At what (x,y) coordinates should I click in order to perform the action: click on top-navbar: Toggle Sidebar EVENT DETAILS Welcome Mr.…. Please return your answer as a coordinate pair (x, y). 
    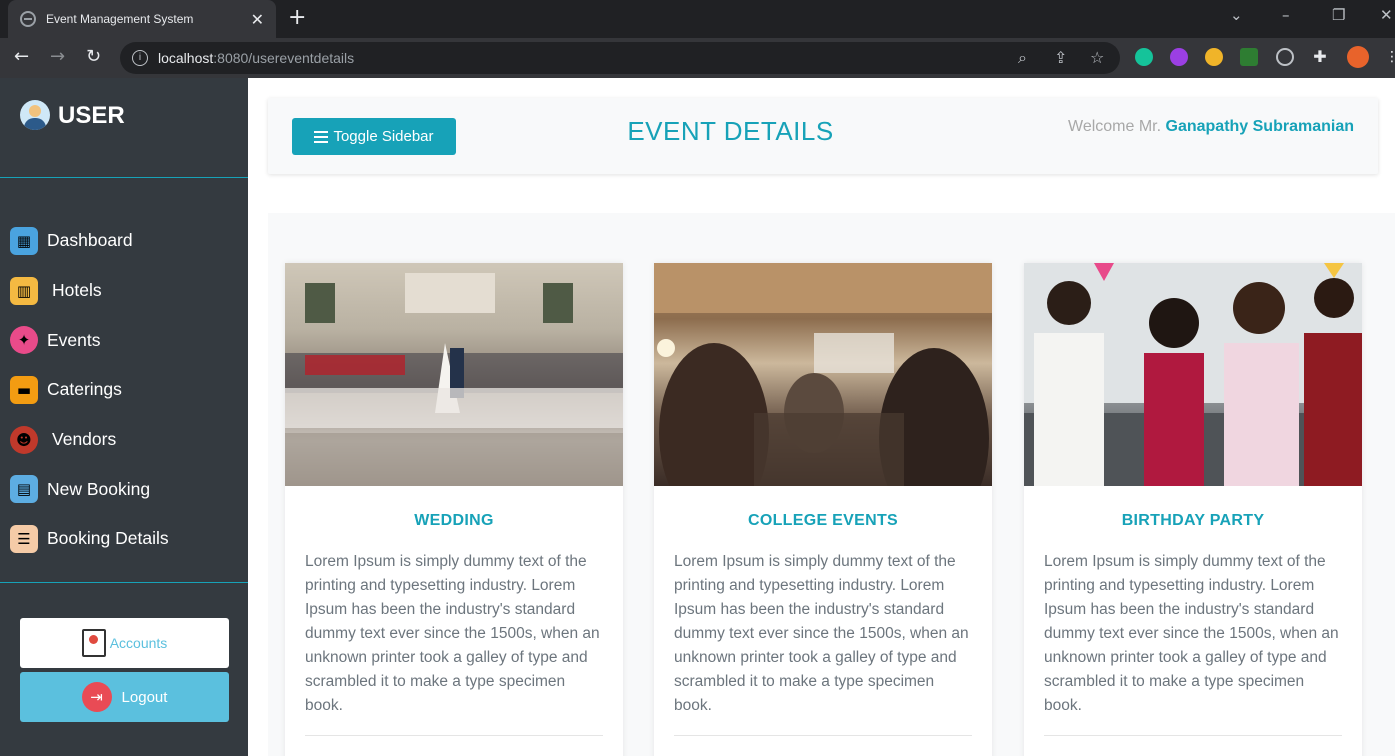
    Looking at the image, I should click on (823, 136).